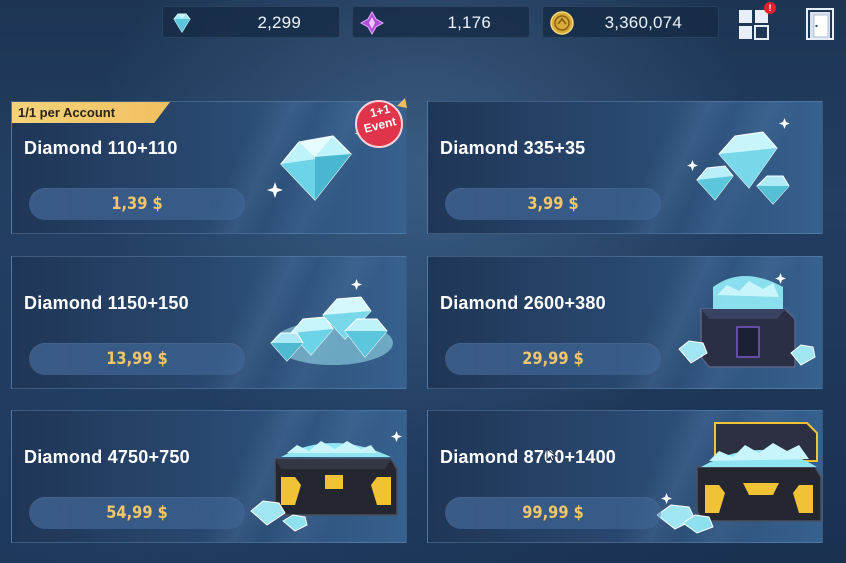 The height and width of the screenshot is (563, 846). I want to click on product-title: Diamond 335+35, so click(513, 148).